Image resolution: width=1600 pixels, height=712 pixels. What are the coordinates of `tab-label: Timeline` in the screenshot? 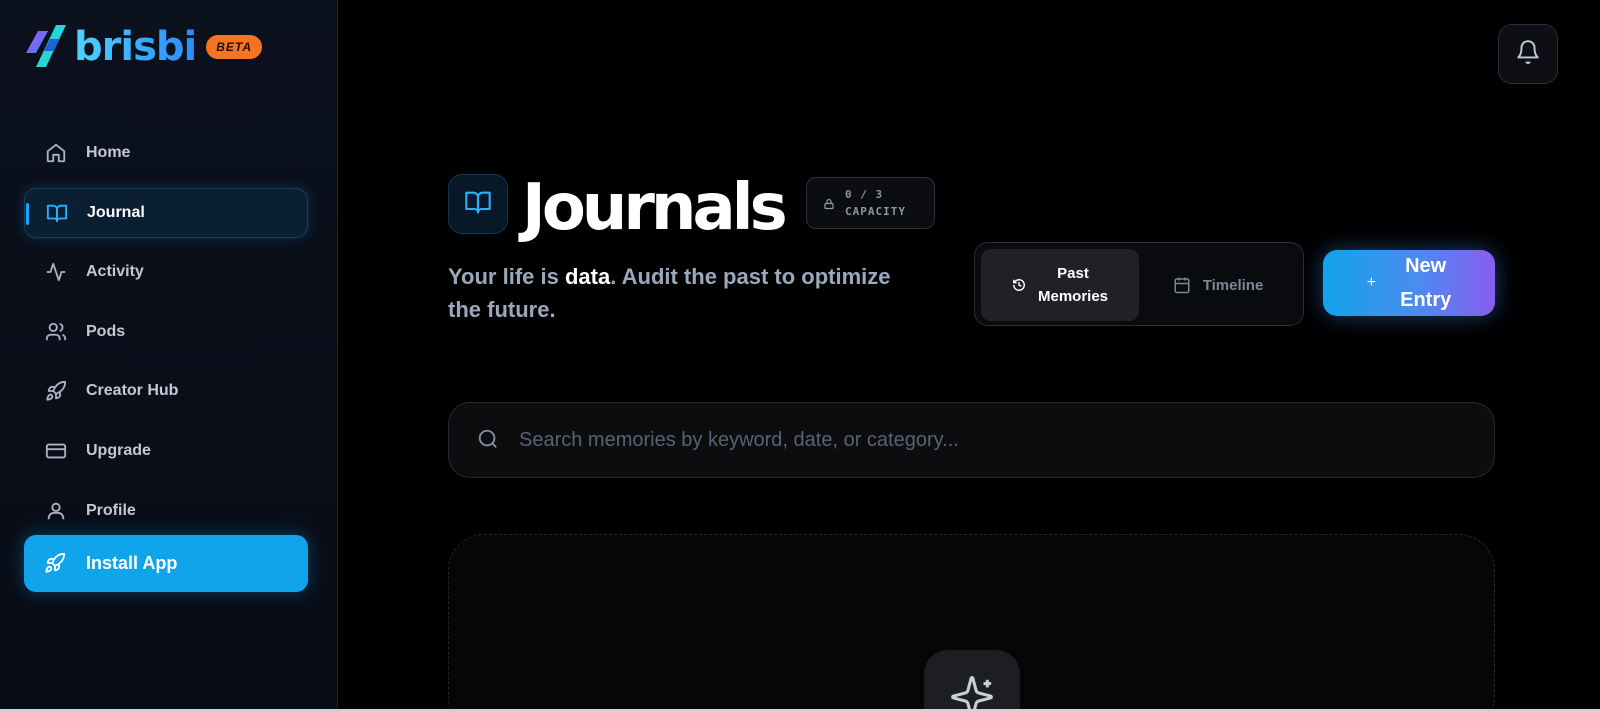 It's located at (1233, 285).